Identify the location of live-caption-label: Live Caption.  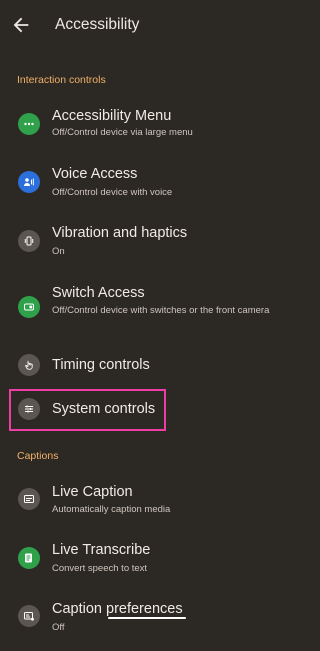
(92, 492).